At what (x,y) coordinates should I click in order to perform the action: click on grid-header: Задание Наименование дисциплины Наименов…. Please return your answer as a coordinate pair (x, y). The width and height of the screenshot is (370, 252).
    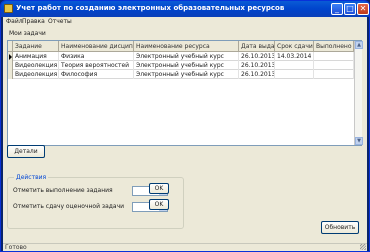
    Looking at the image, I should click on (181, 46).